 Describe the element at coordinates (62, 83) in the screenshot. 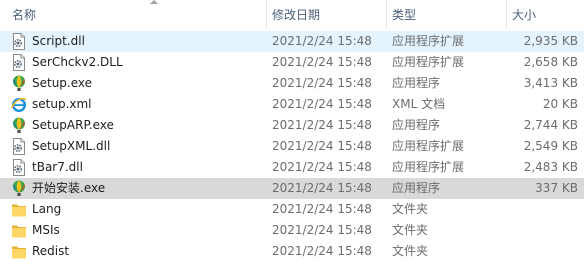

I see `file-name: Setup.exe` at that location.